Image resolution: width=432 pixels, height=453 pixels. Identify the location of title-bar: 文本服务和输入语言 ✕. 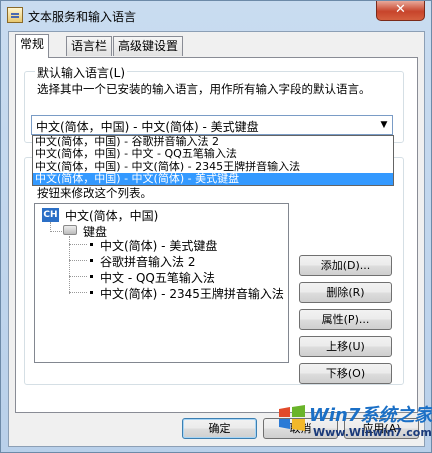
(216, 16).